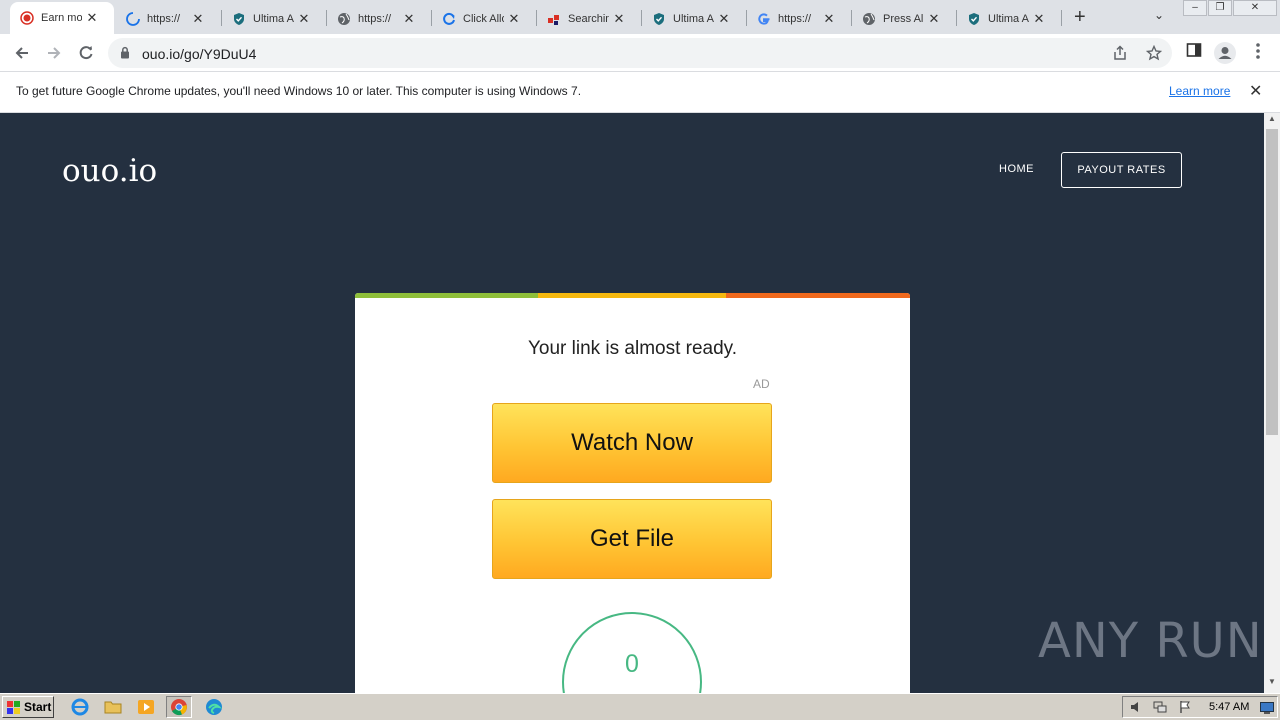 The height and width of the screenshot is (720, 1280). I want to click on side-panel-icon, so click(1194, 52).